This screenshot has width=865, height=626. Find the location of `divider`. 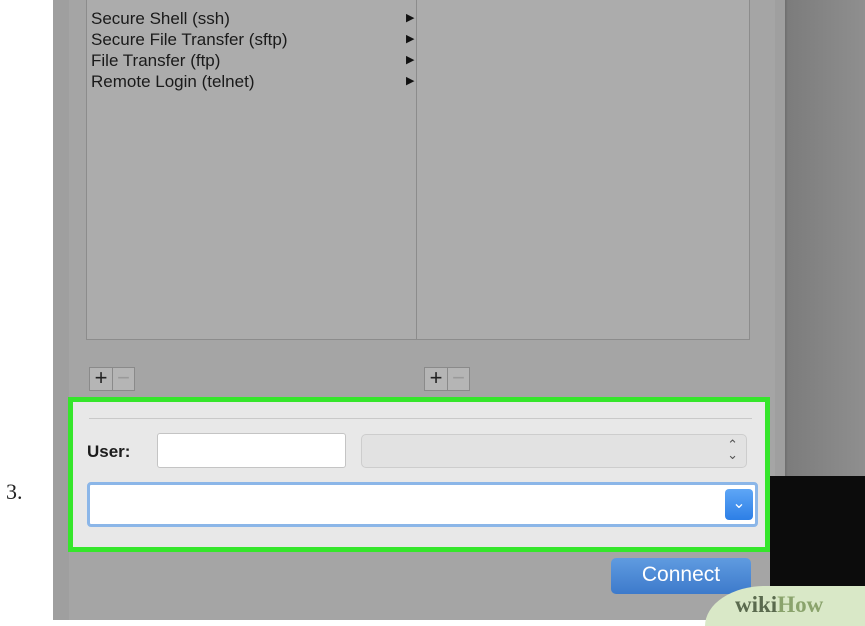

divider is located at coordinates (420, 418).